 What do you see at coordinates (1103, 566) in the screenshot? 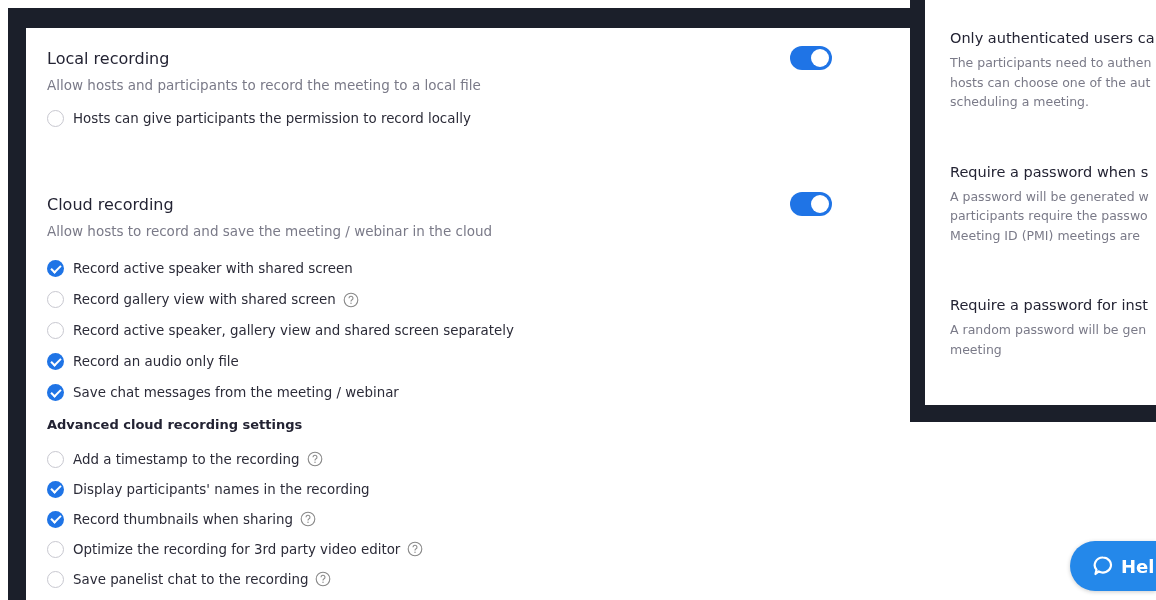
I see `chat-bubble-icon` at bounding box center [1103, 566].